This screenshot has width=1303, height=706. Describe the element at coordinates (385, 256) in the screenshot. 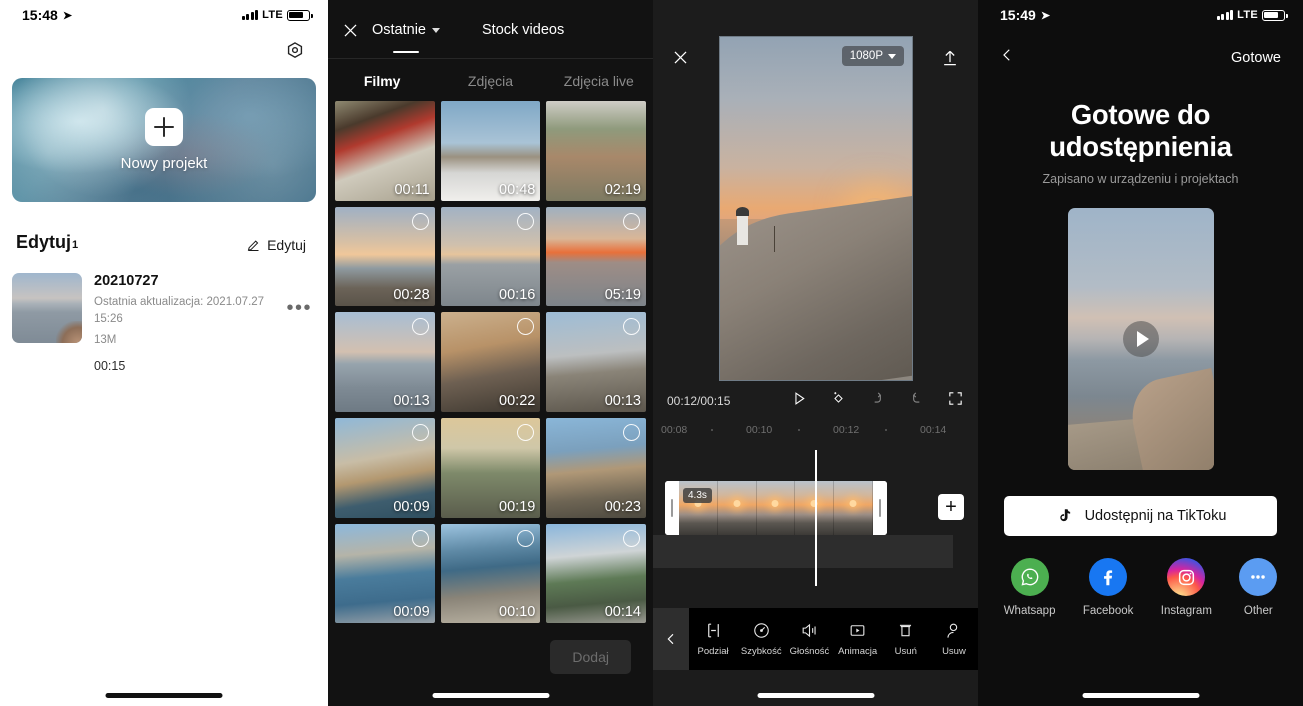

I see `media-item: 00:28` at that location.